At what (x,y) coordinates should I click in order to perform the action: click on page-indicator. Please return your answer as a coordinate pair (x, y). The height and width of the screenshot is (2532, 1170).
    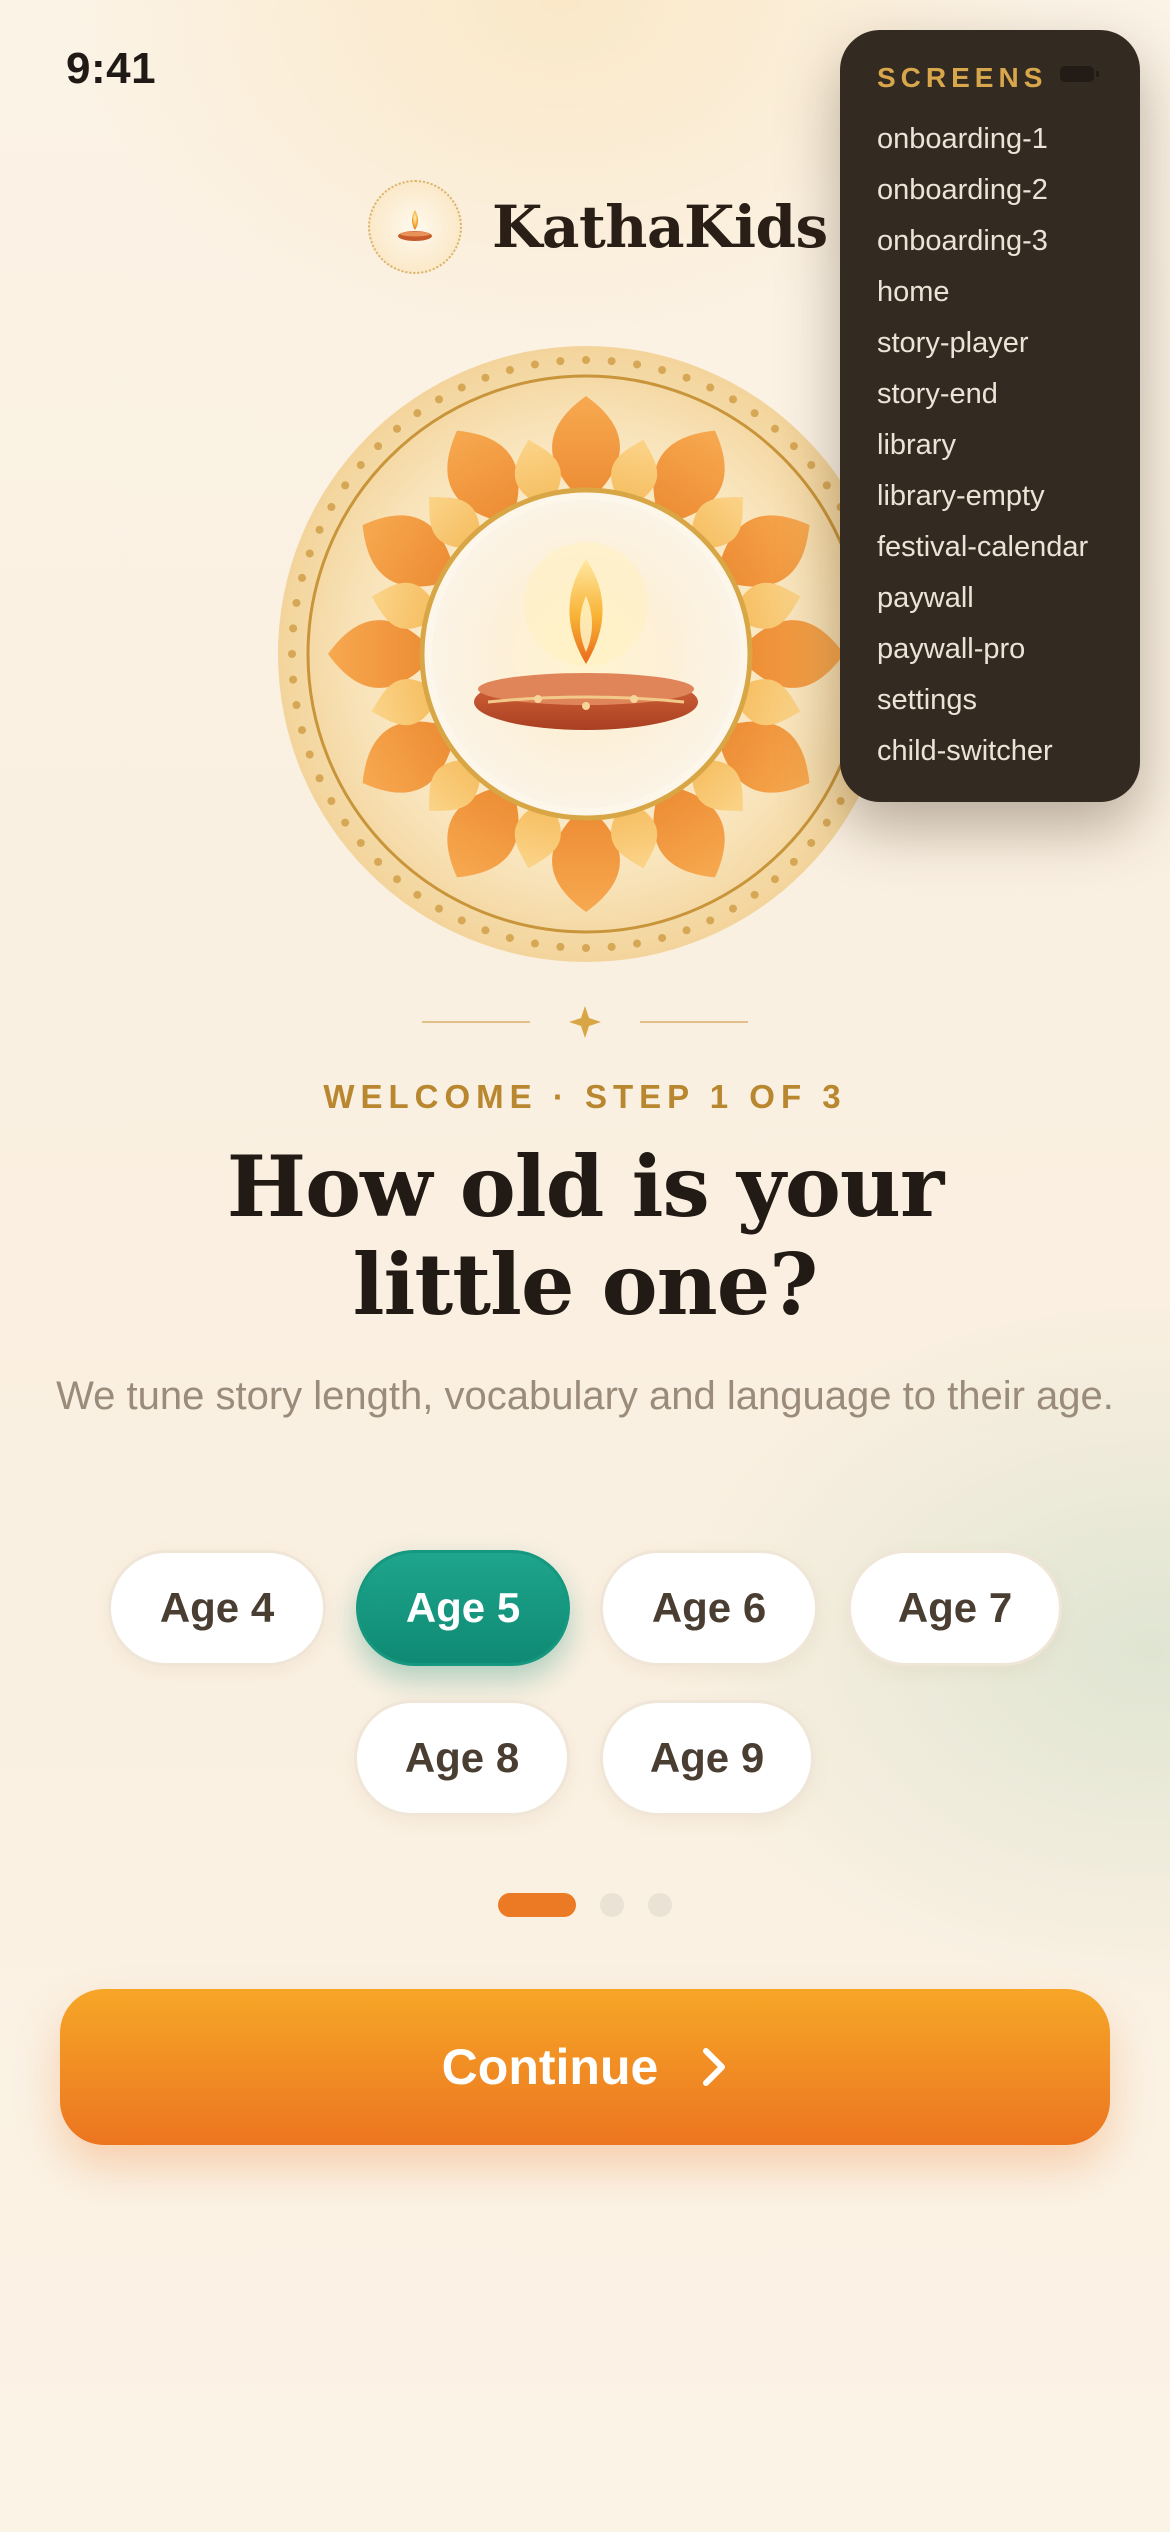
    Looking at the image, I should click on (585, 1905).